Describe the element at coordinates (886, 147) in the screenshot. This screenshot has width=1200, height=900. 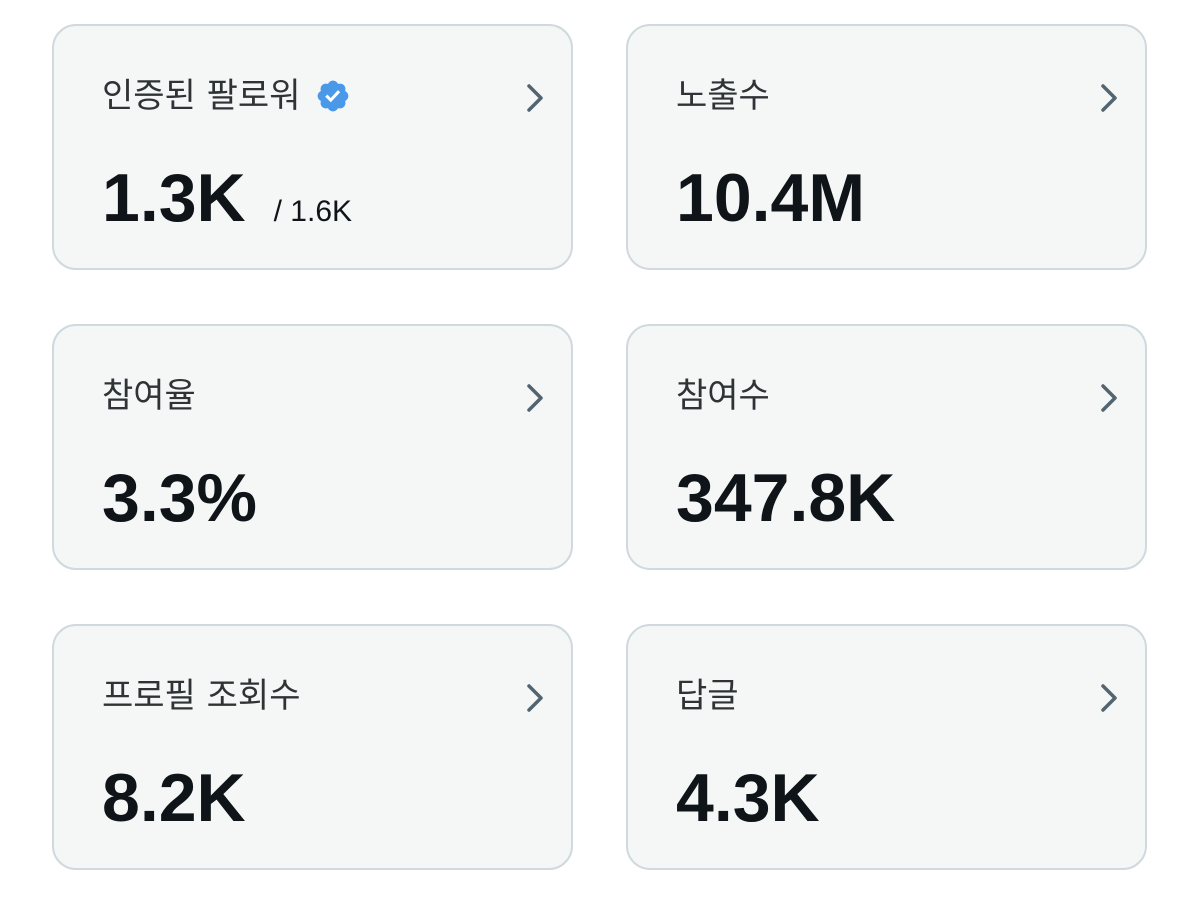
I see `card-impressions: 노출수 10.4M` at that location.